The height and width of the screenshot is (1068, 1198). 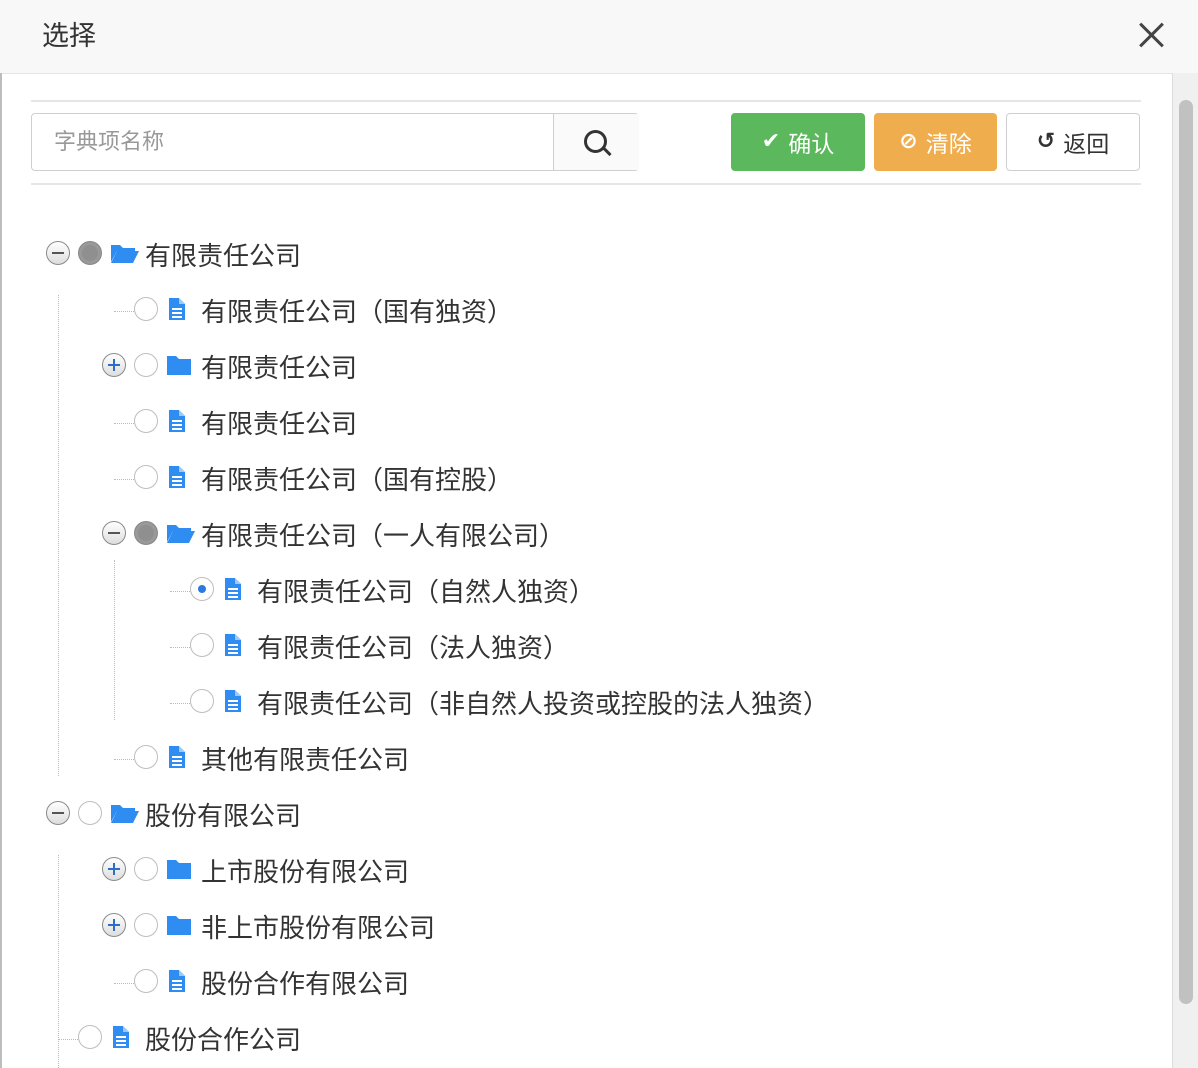 What do you see at coordinates (580, 1040) in the screenshot?
I see `tree-node: 股份合作公司` at bounding box center [580, 1040].